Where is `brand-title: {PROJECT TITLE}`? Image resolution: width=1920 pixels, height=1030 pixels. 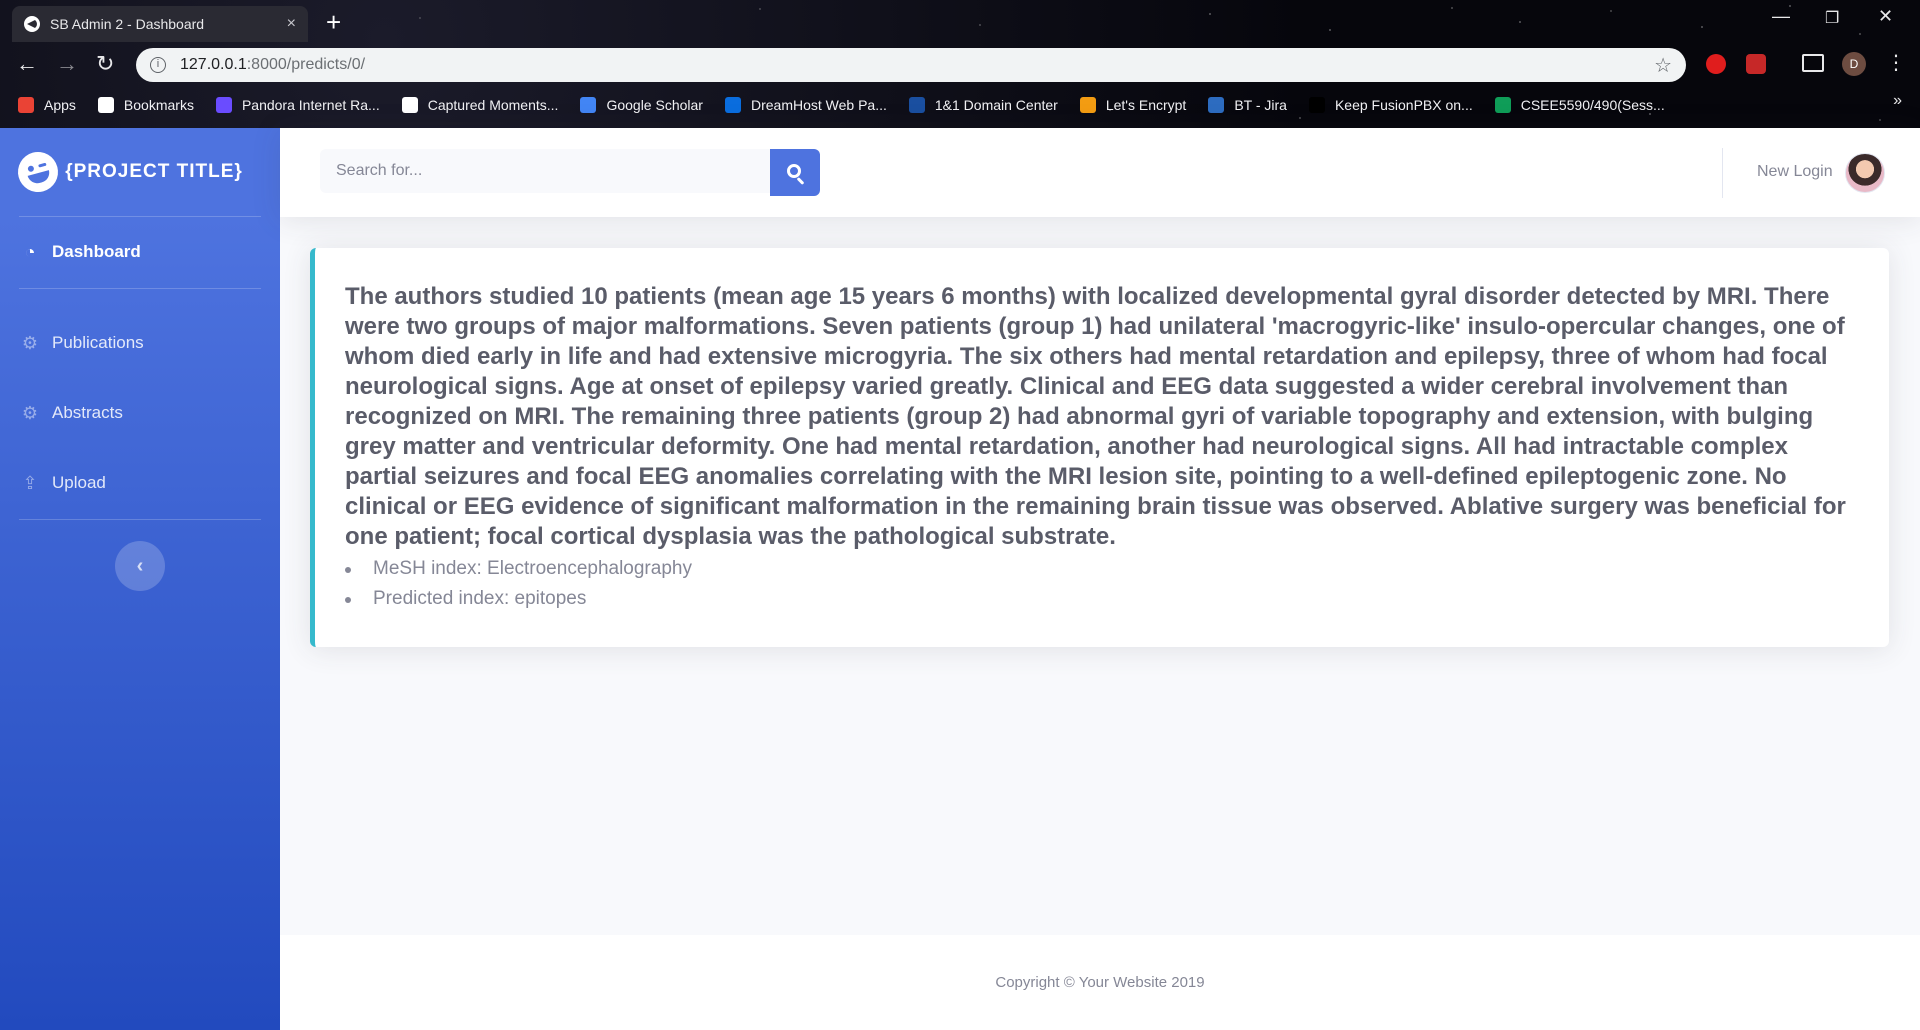
brand-title: {PROJECT TITLE} is located at coordinates (154, 171).